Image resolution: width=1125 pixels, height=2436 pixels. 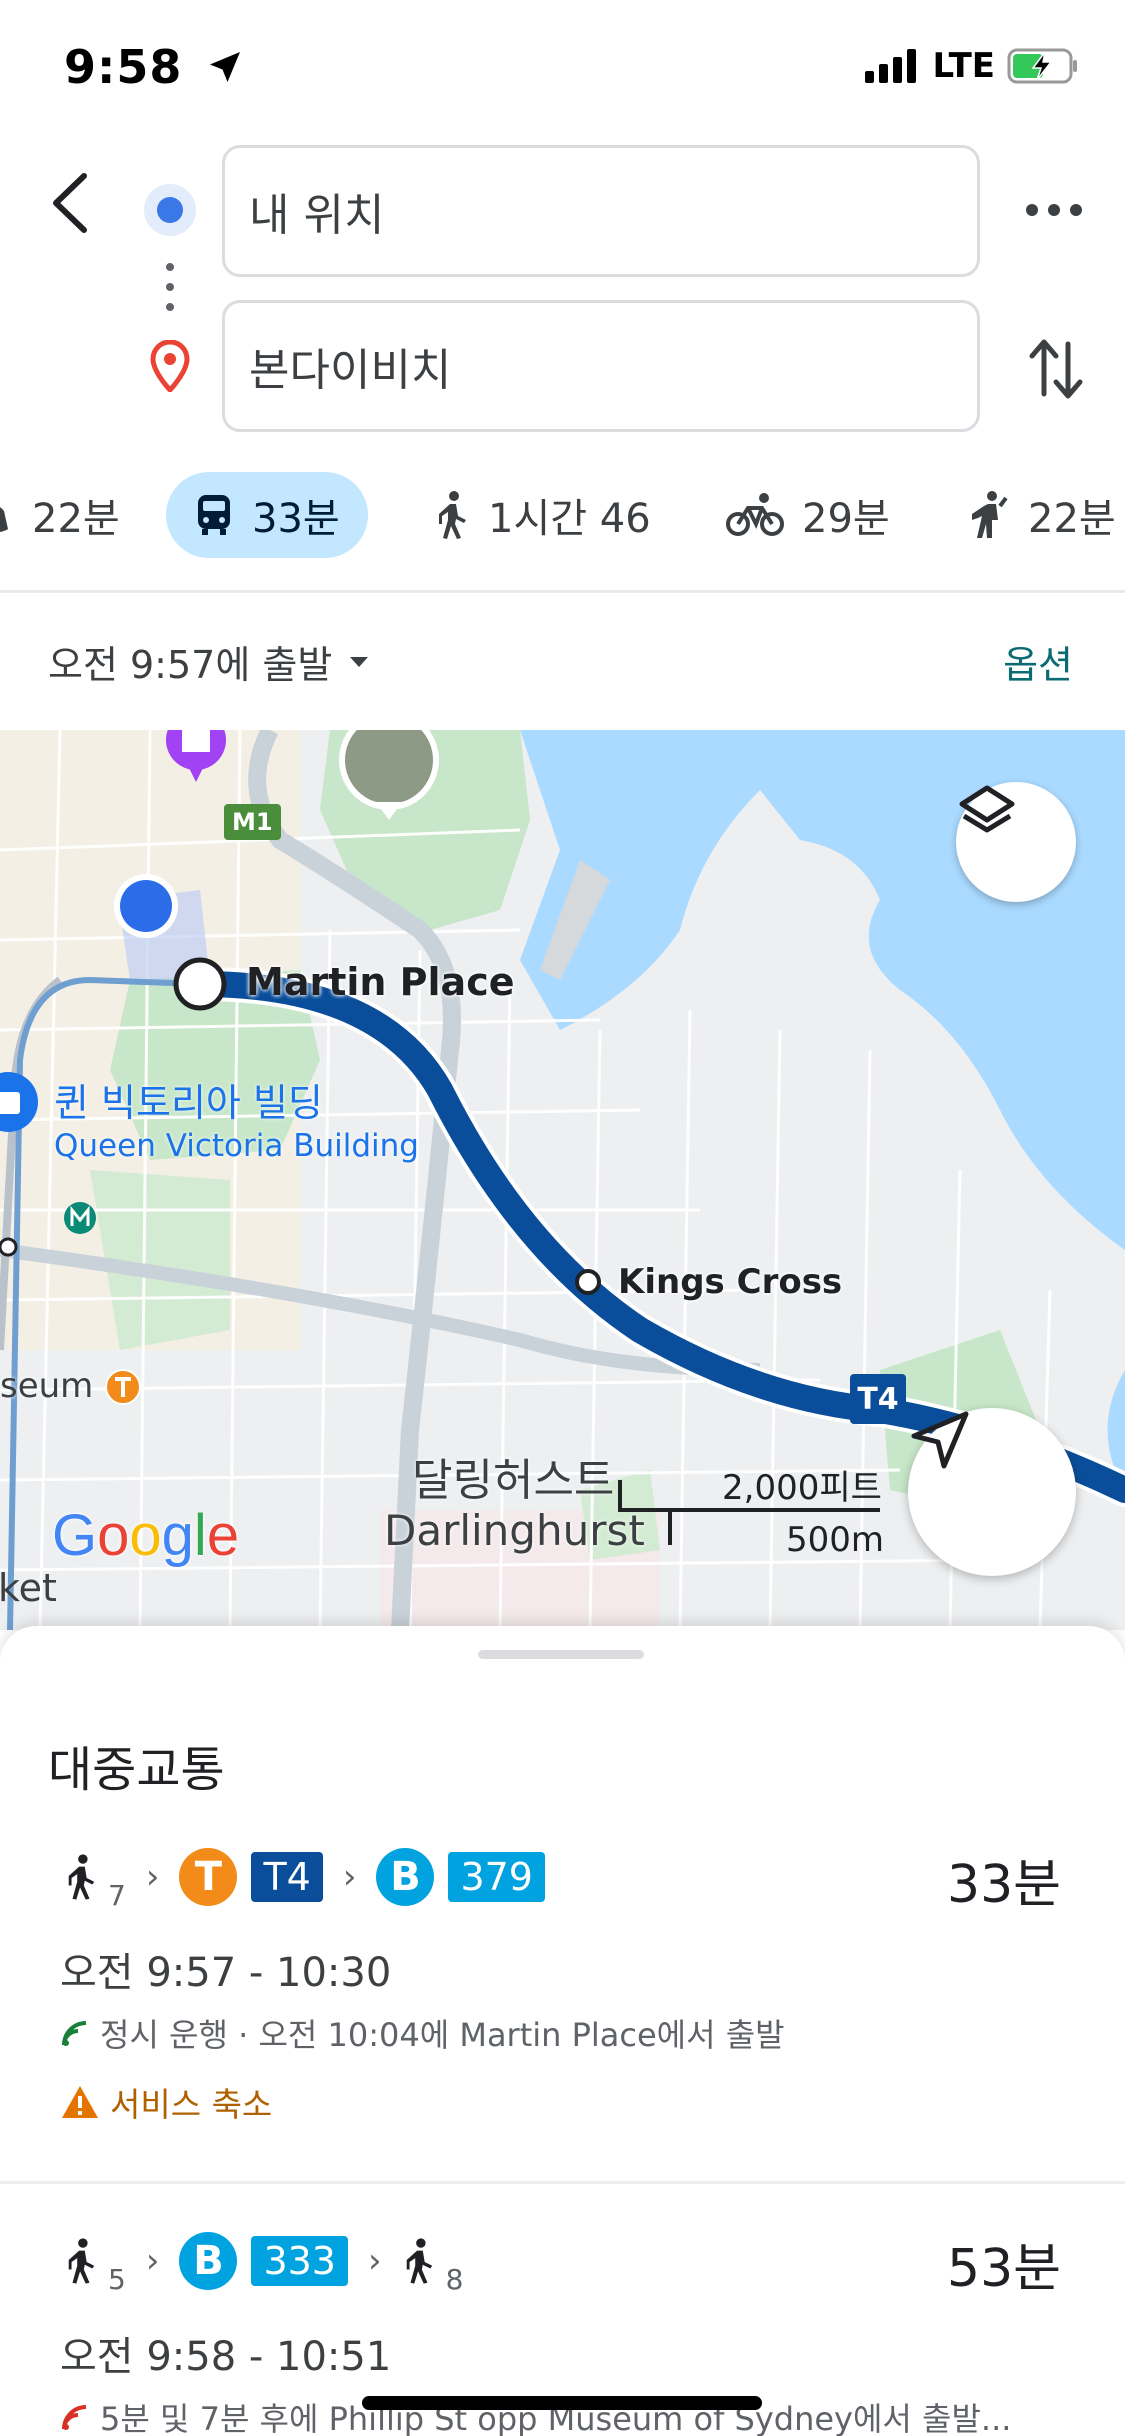 What do you see at coordinates (513, 1476) in the screenshot?
I see `darlinghurst-label-ko: 달링허스트` at bounding box center [513, 1476].